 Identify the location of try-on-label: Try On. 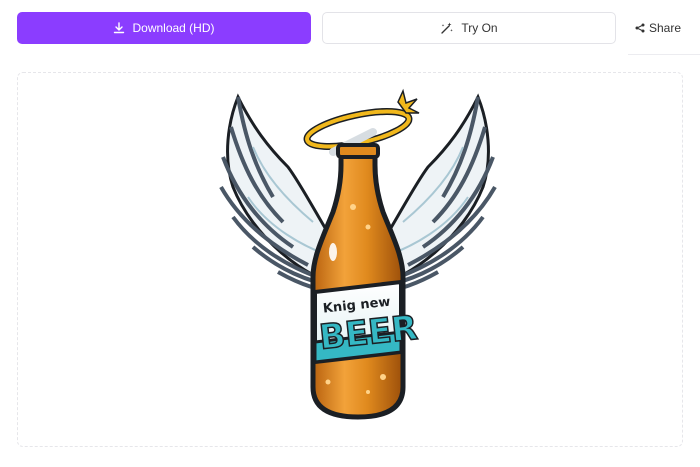
(479, 28).